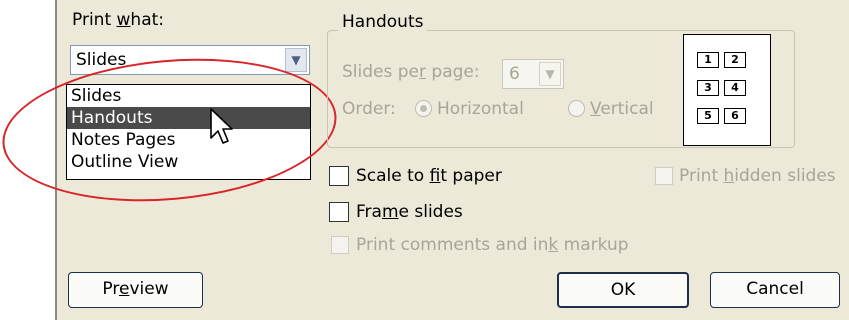  I want to click on option-notes-pages: Notes Pages, so click(188, 140).